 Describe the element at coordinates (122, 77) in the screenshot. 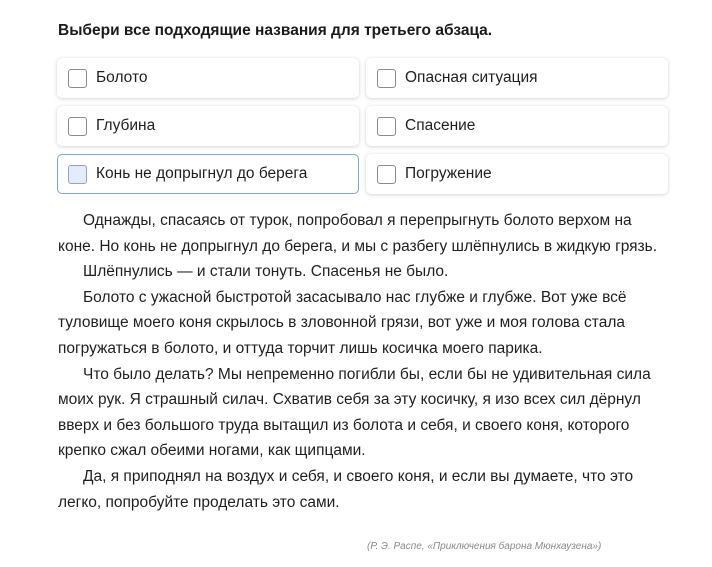

I see `option-label: Болото` at that location.